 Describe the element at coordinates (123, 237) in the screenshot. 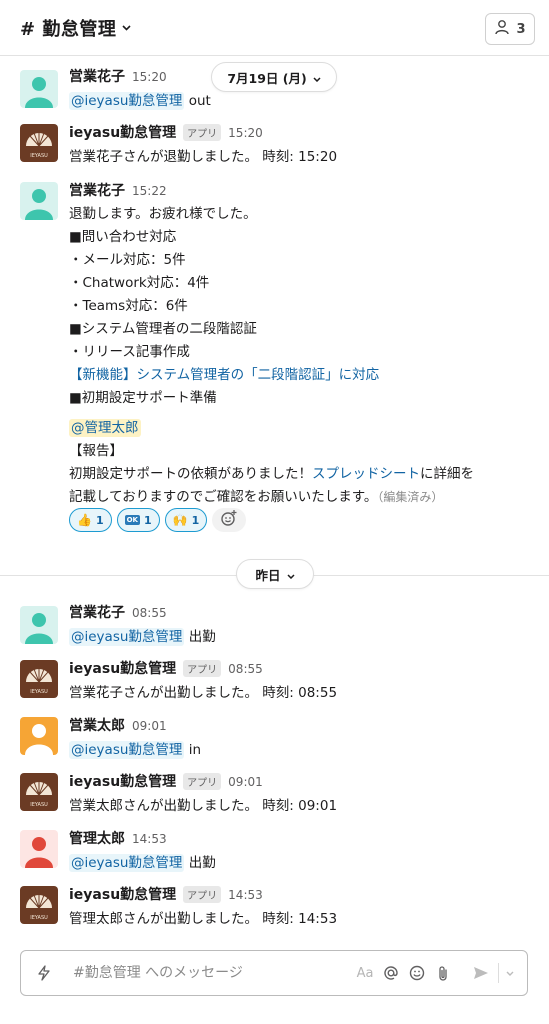

I see `message-line: ■問い合わせ対応` at that location.